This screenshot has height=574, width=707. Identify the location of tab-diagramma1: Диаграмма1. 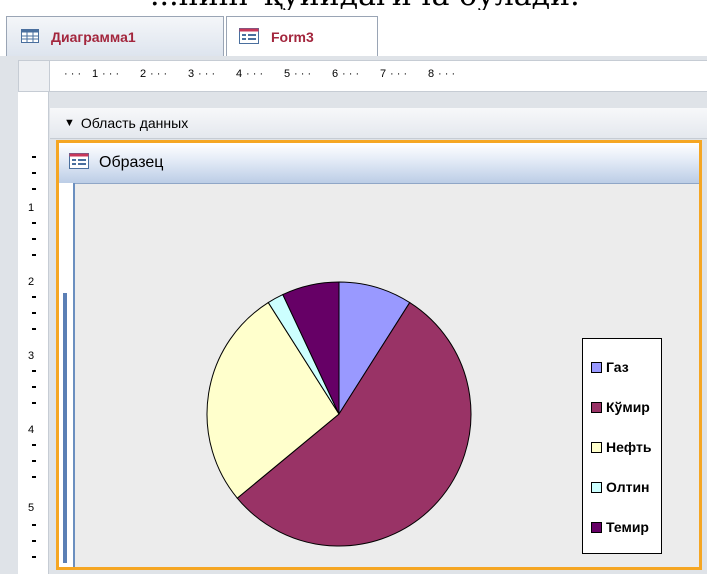
(115, 36).